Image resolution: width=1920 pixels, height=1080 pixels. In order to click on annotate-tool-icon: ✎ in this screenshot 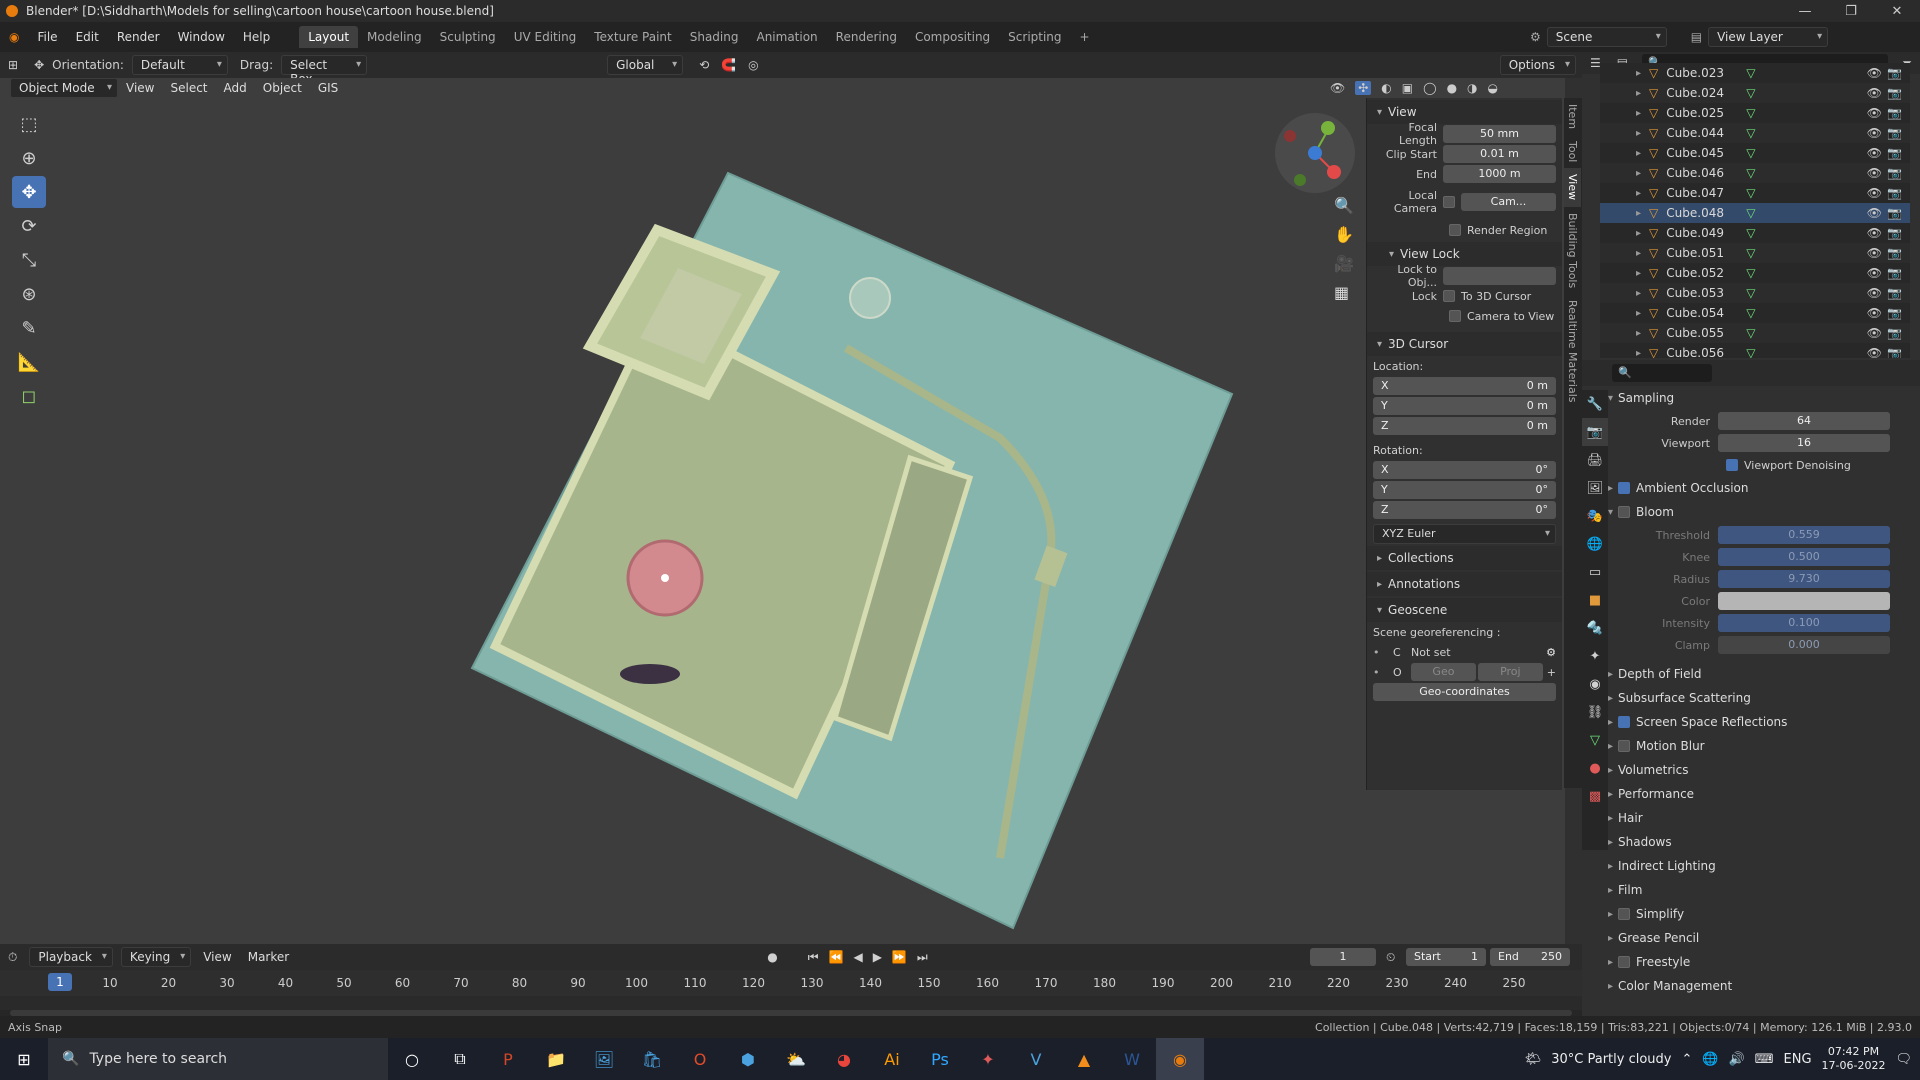, I will do `click(29, 328)`.